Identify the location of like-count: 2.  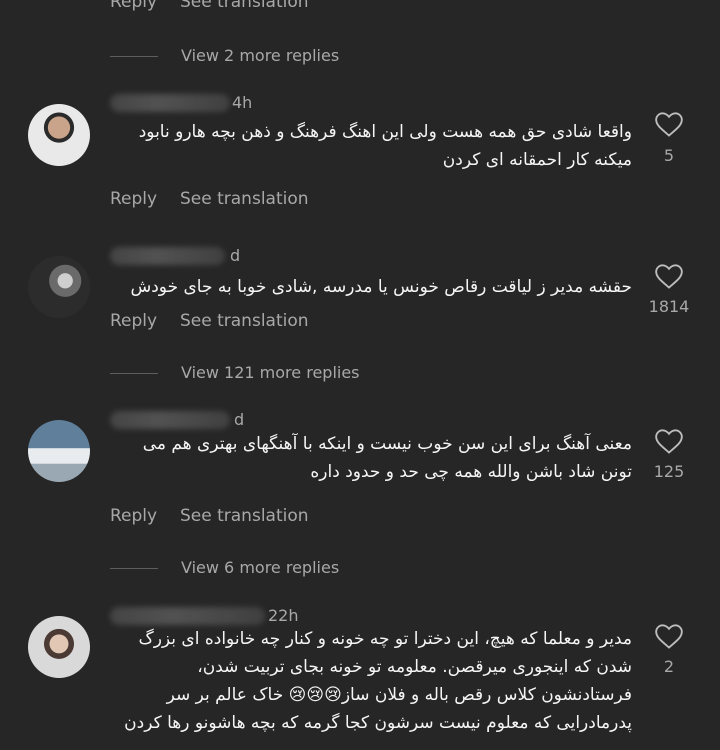
(669, 666).